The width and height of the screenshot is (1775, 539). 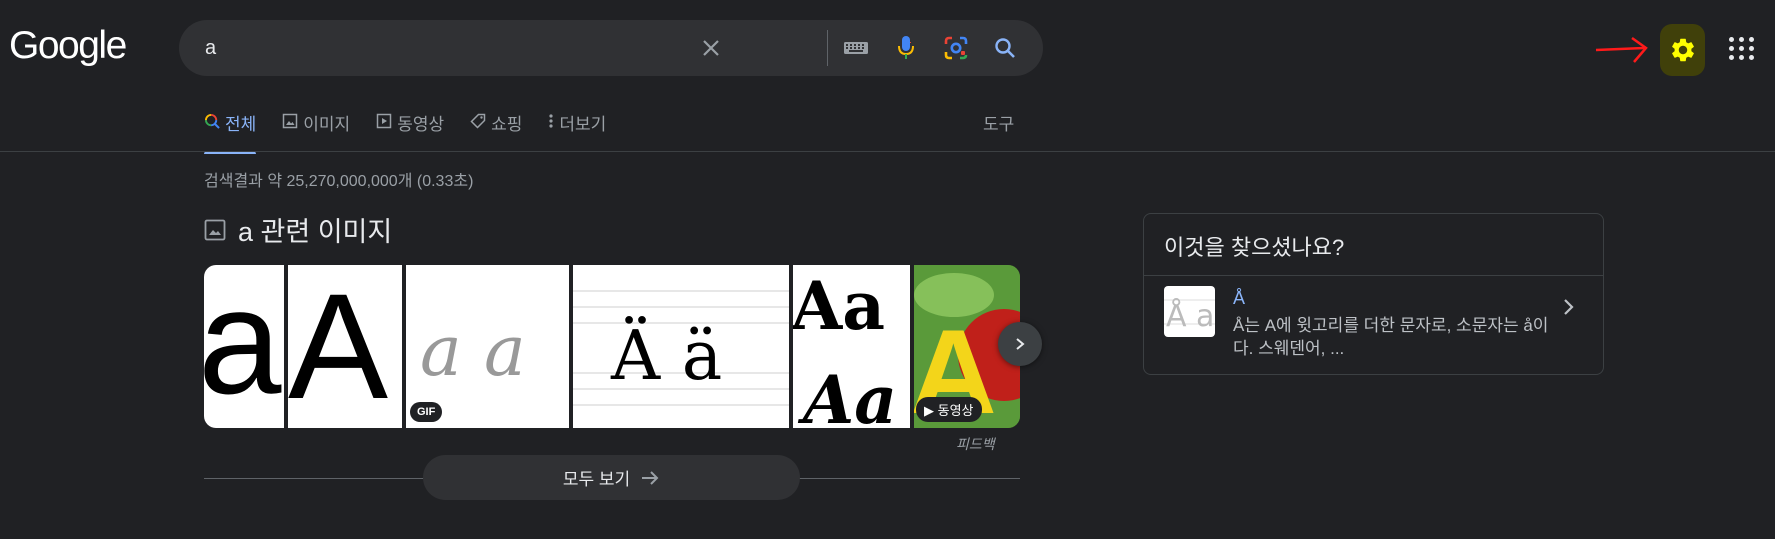 What do you see at coordinates (650, 477) in the screenshot?
I see `arrow-right-icon` at bounding box center [650, 477].